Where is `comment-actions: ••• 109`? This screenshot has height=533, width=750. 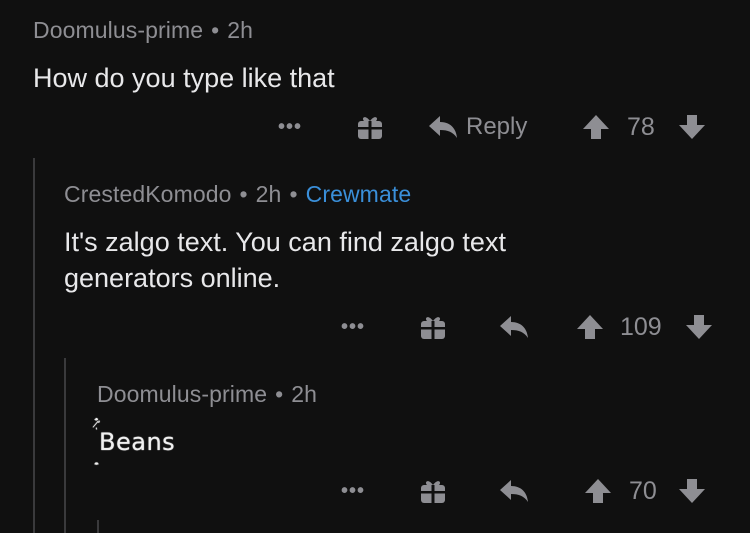 comment-actions: ••• 109 is located at coordinates (375, 327).